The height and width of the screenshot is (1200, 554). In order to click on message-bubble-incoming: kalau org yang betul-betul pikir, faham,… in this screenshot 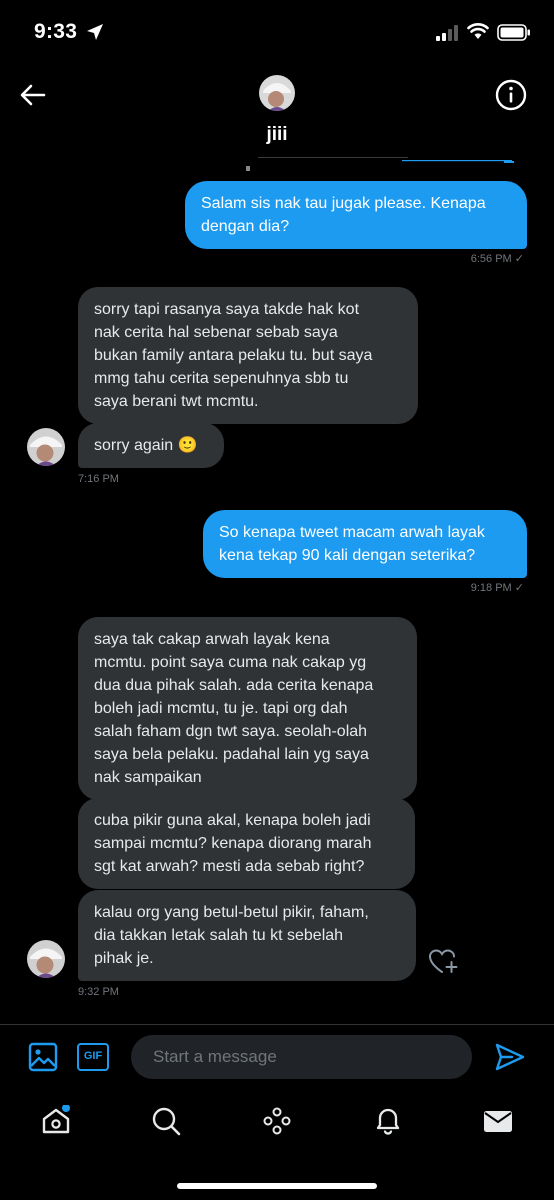, I will do `click(247, 935)`.